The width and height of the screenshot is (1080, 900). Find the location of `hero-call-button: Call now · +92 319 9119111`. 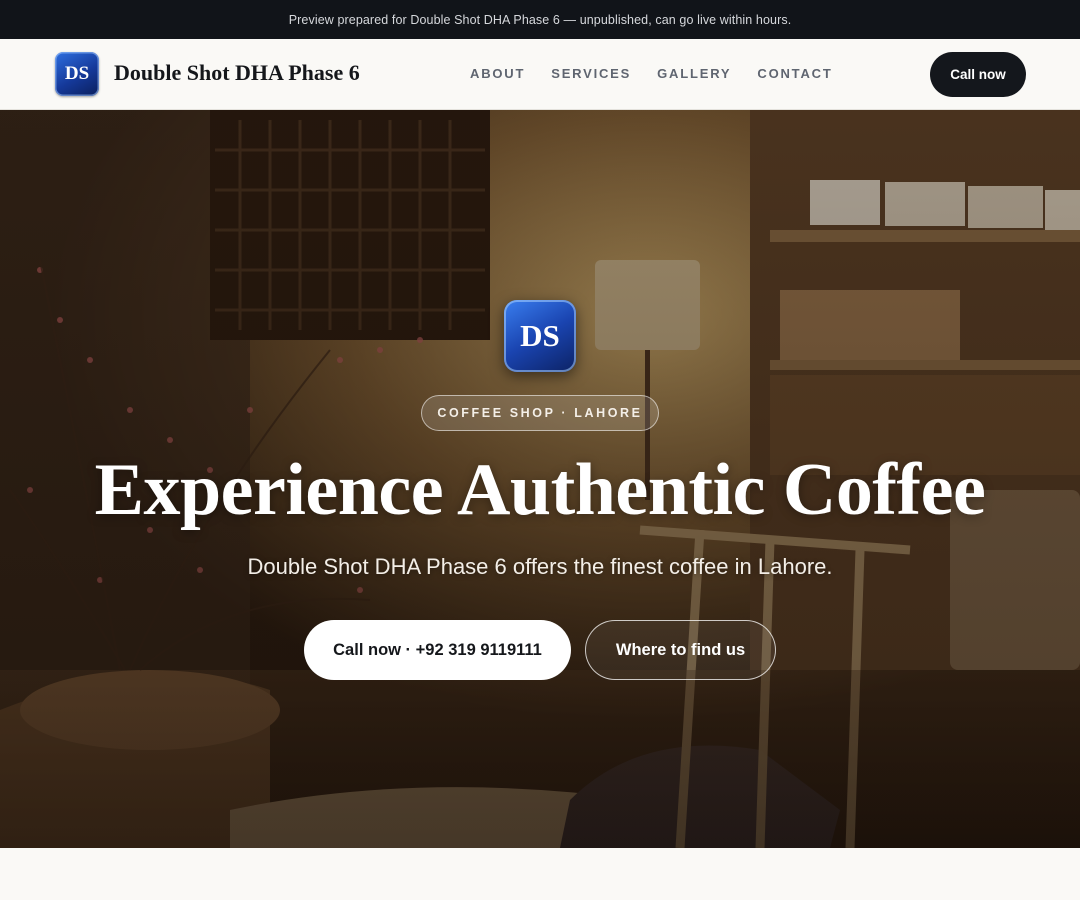

hero-call-button: Call now · +92 319 9119111 is located at coordinates (437, 650).